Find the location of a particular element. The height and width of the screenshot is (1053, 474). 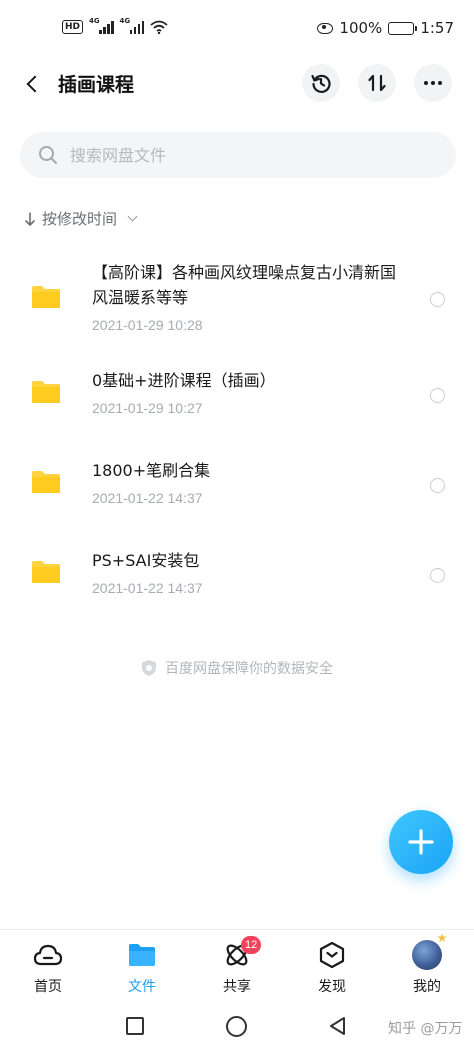

tab-me: 我的 is located at coordinates (427, 968).